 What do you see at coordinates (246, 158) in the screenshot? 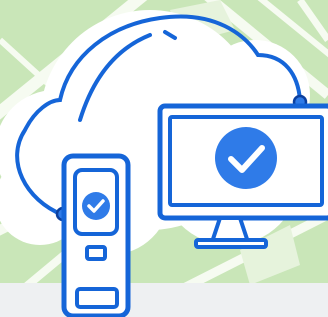
I see `monitor-checkmark-icon` at bounding box center [246, 158].